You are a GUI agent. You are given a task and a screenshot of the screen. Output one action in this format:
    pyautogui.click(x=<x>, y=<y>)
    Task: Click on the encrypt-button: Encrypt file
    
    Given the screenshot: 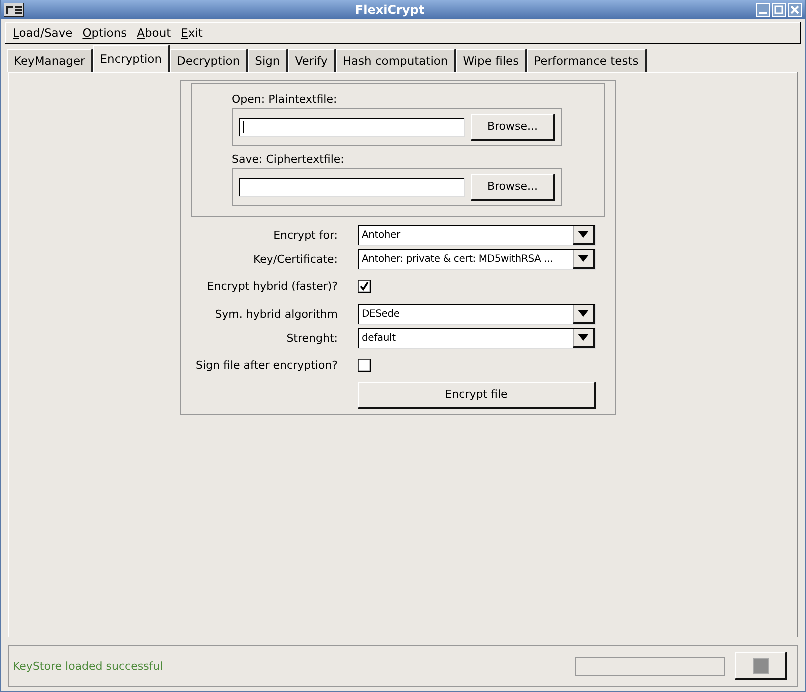 What is the action you would take?
    pyautogui.click(x=477, y=395)
    